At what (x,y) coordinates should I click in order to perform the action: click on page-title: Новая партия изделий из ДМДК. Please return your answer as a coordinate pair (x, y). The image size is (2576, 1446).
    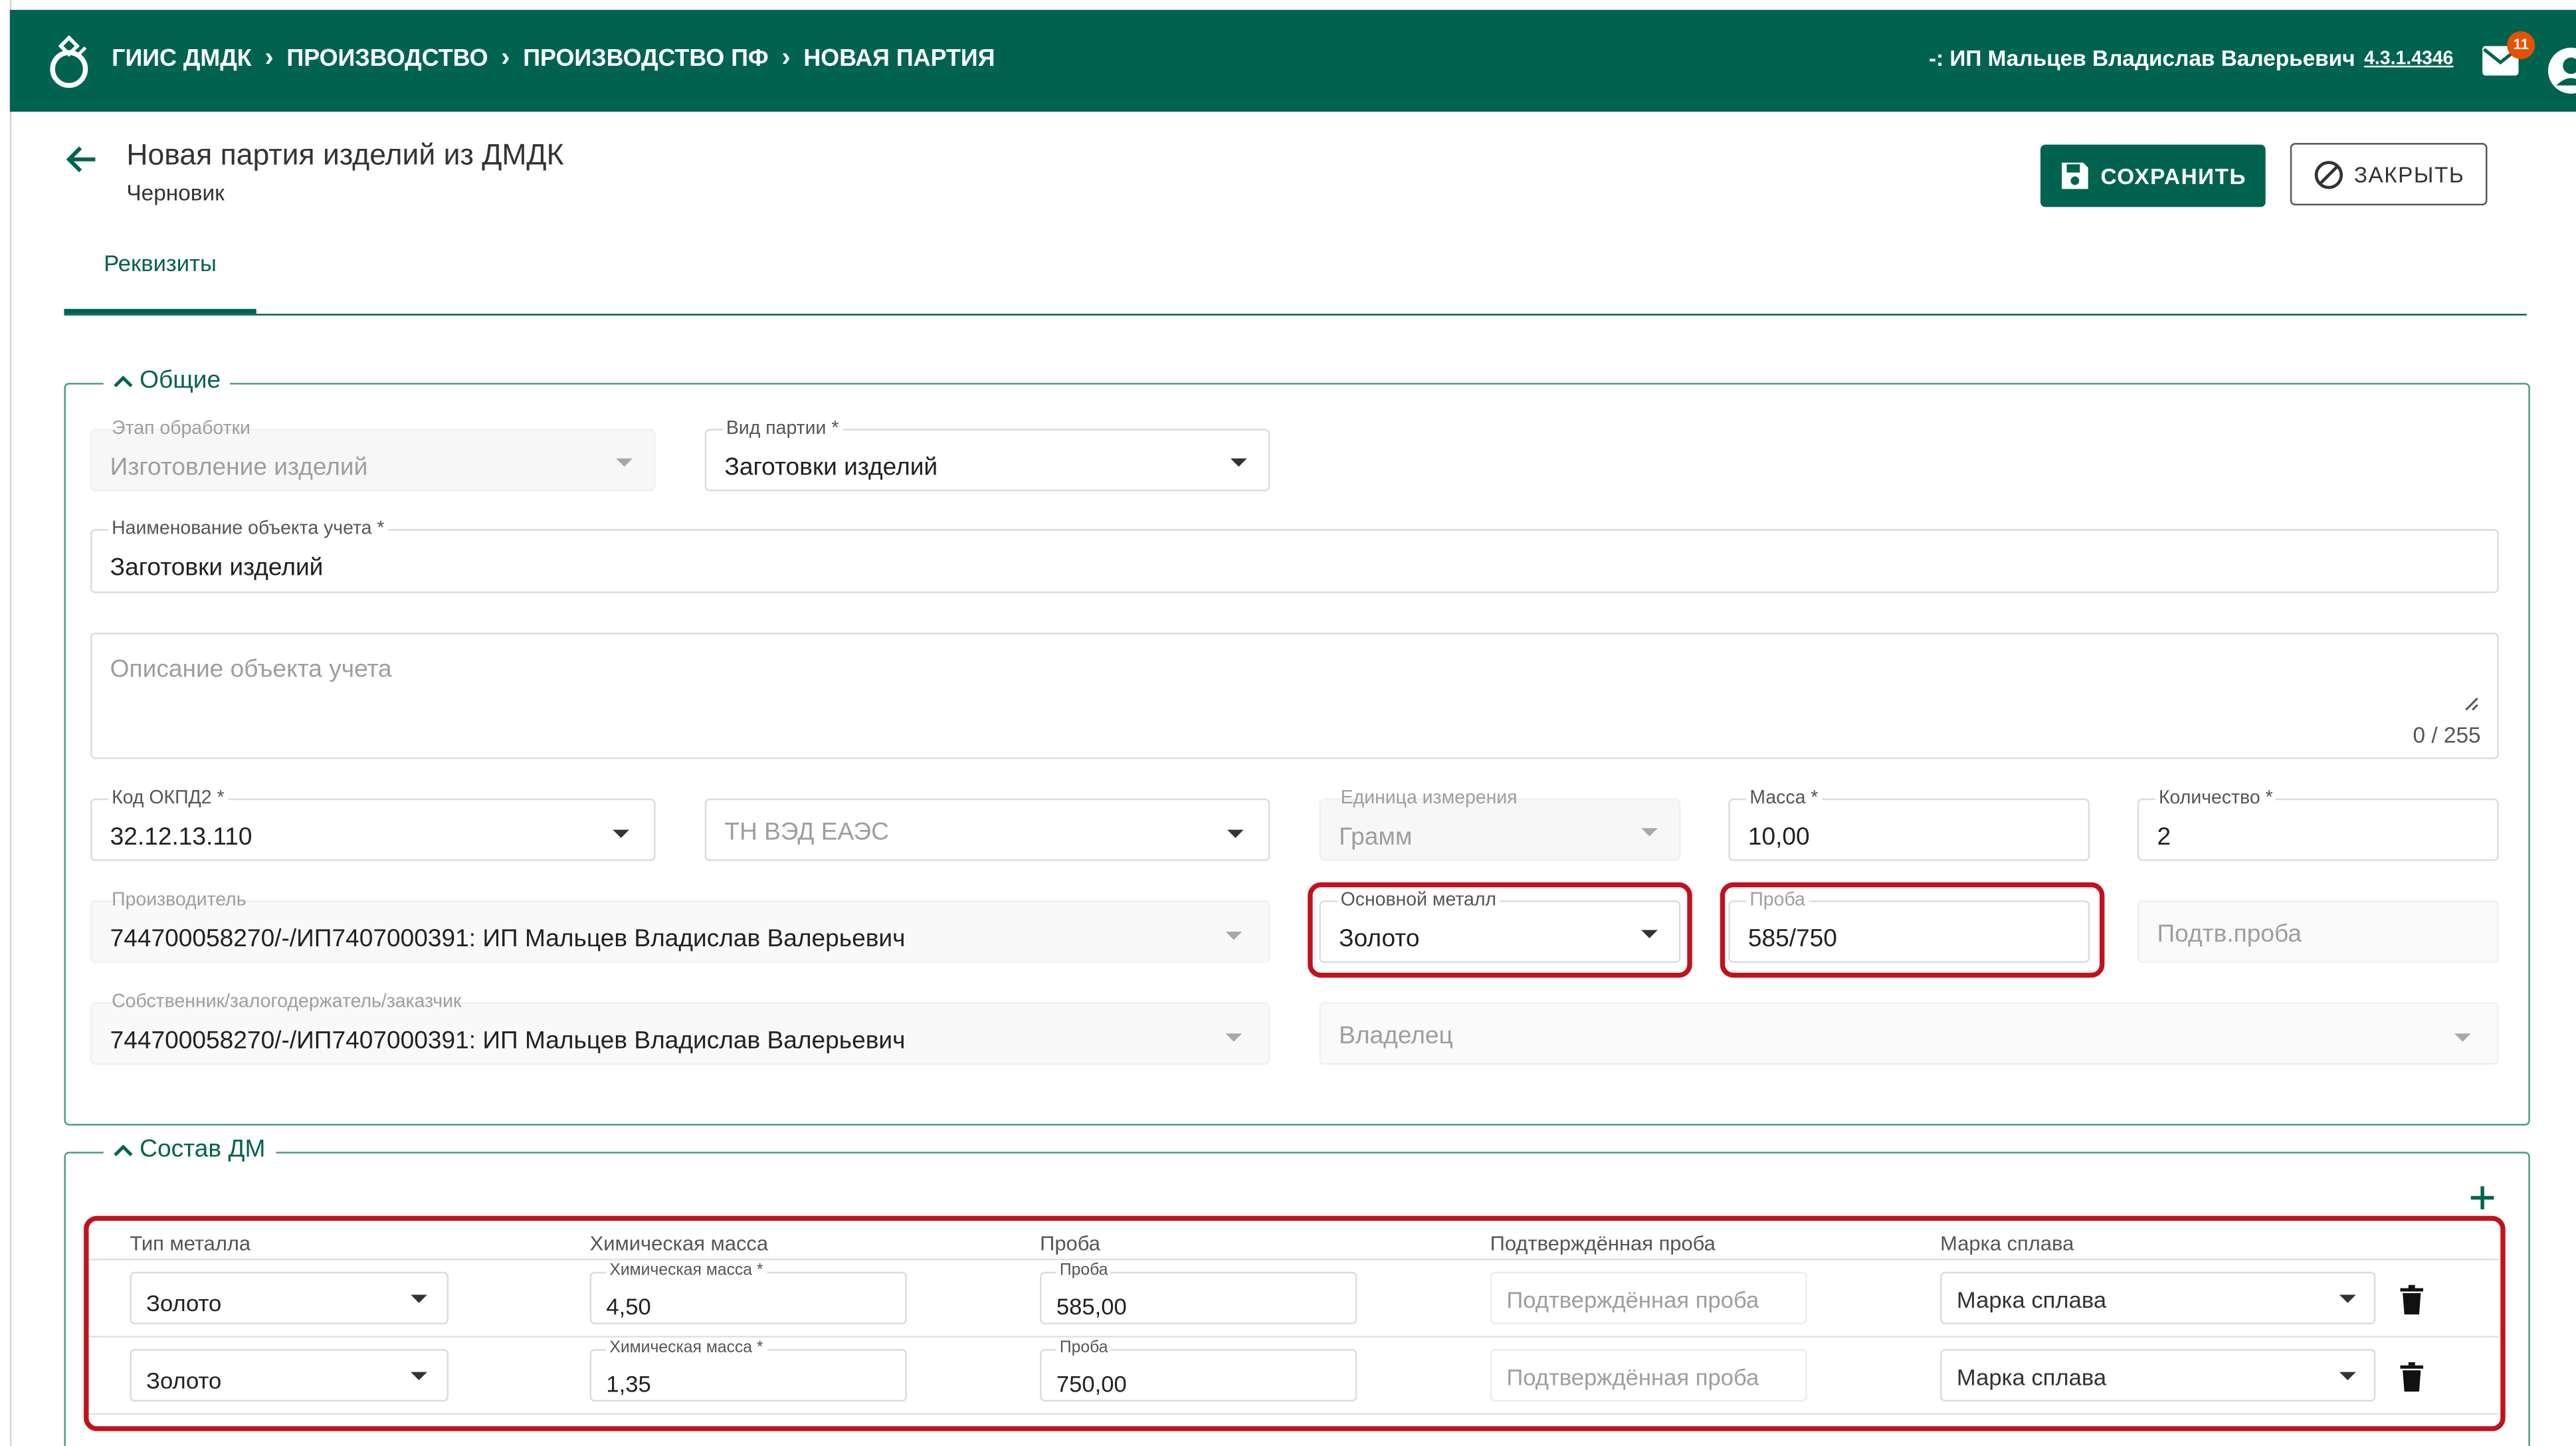
    Looking at the image, I should click on (345, 154).